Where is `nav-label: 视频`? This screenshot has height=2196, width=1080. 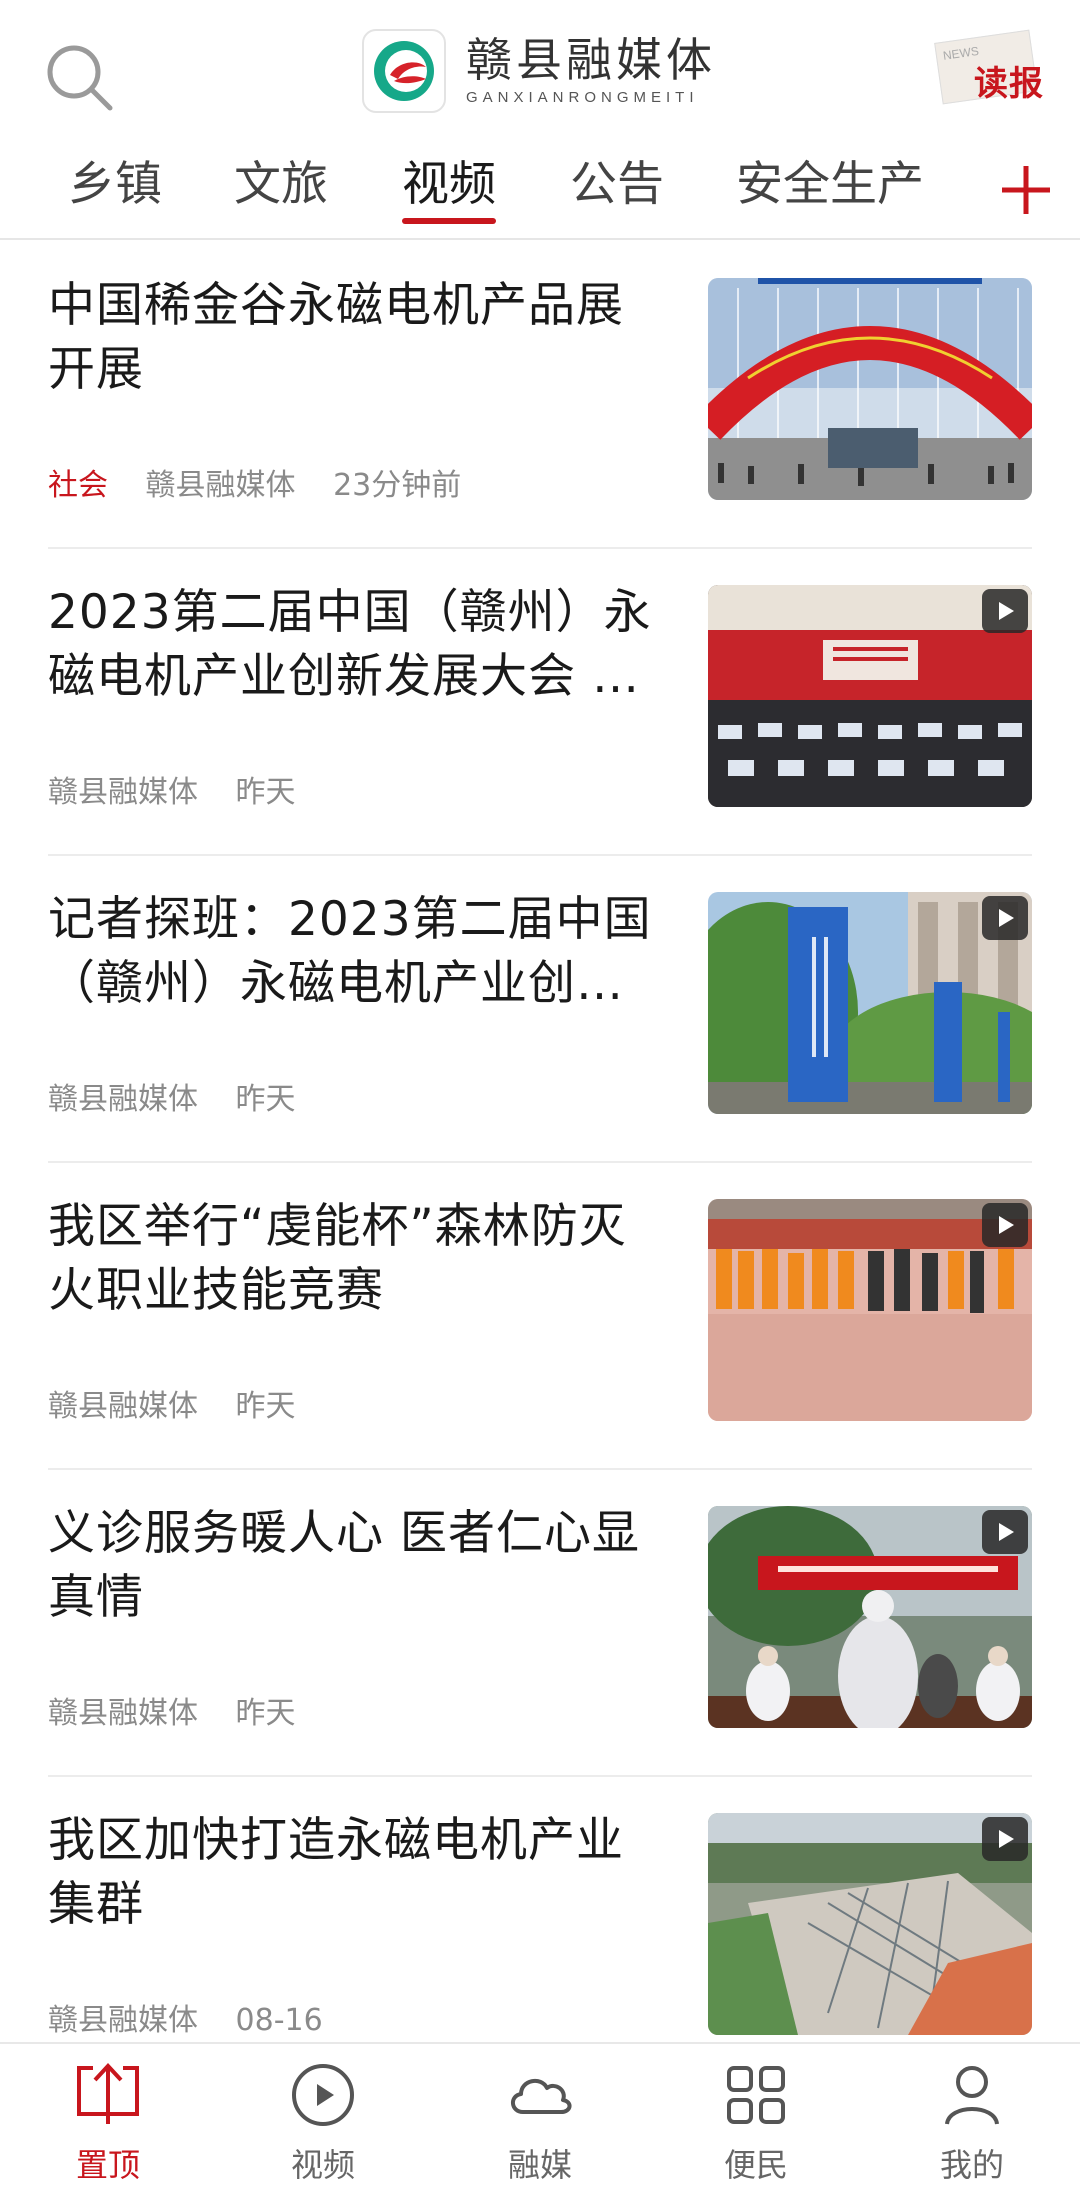
nav-label: 视频 is located at coordinates (322, 2165).